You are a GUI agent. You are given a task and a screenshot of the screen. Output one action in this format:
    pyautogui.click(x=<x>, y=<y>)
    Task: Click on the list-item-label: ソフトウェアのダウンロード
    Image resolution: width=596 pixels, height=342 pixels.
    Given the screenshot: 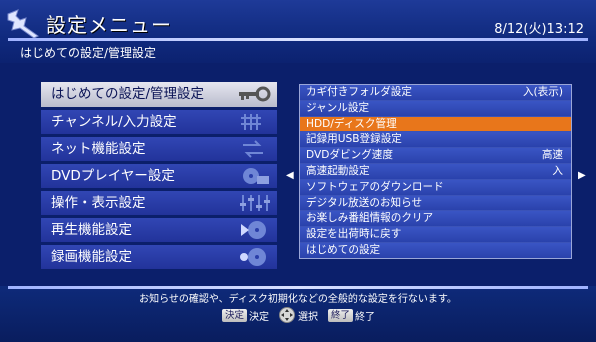 What is the action you would take?
    pyautogui.click(x=375, y=186)
    